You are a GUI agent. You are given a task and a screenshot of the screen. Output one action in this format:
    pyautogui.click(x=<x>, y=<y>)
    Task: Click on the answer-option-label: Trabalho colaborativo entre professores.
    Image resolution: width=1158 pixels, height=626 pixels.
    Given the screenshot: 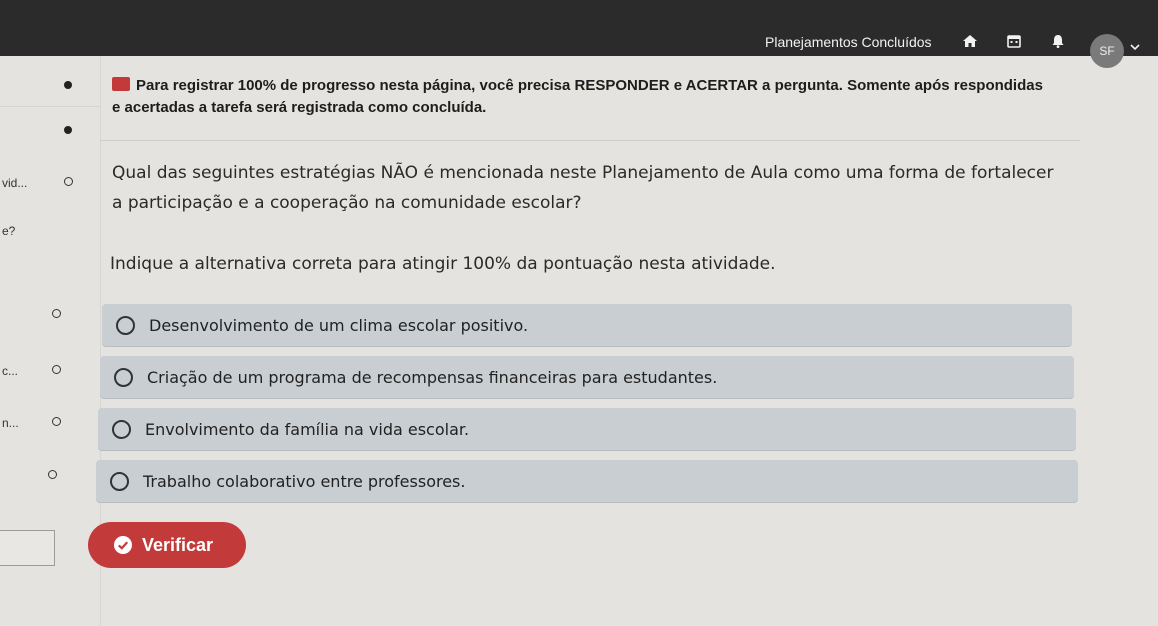 What is the action you would take?
    pyautogui.click(x=304, y=481)
    